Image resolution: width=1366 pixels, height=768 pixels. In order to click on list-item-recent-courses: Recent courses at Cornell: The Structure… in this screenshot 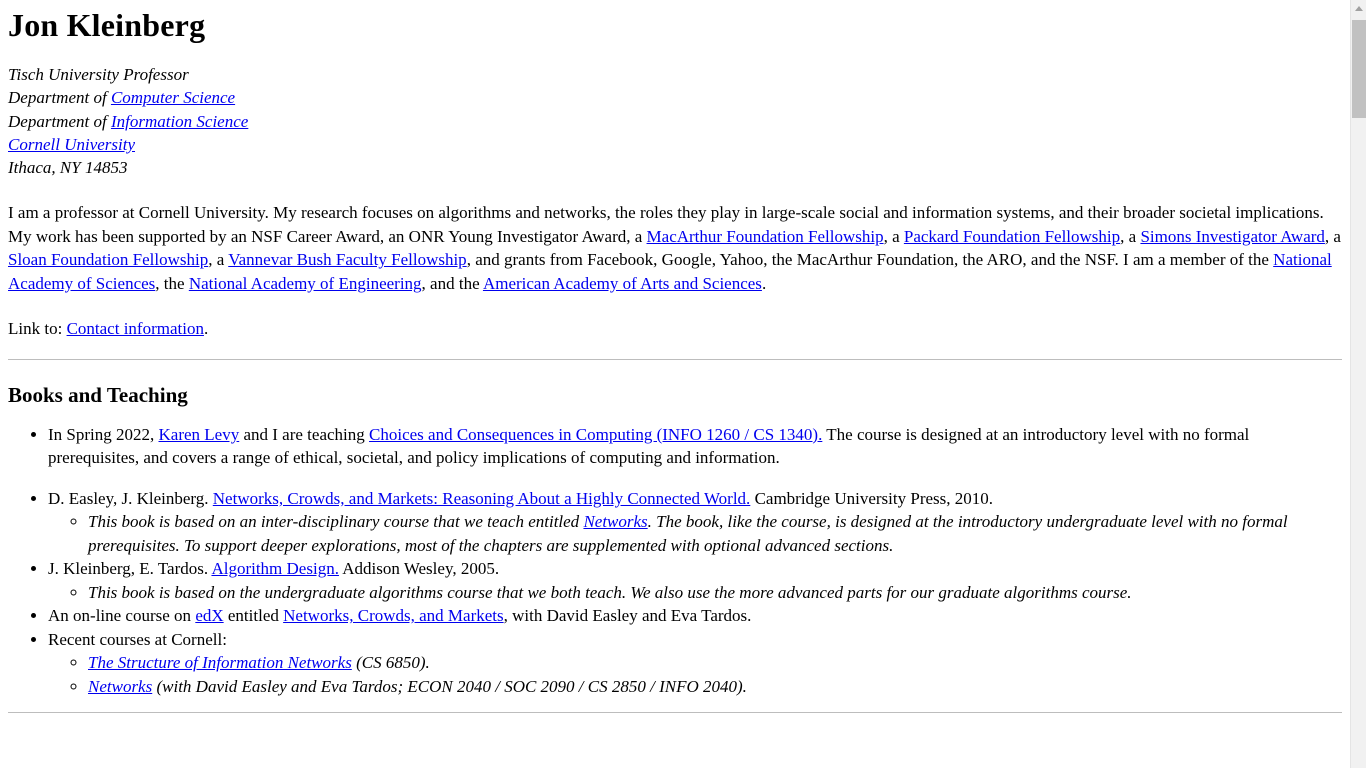, I will do `click(695, 663)`.